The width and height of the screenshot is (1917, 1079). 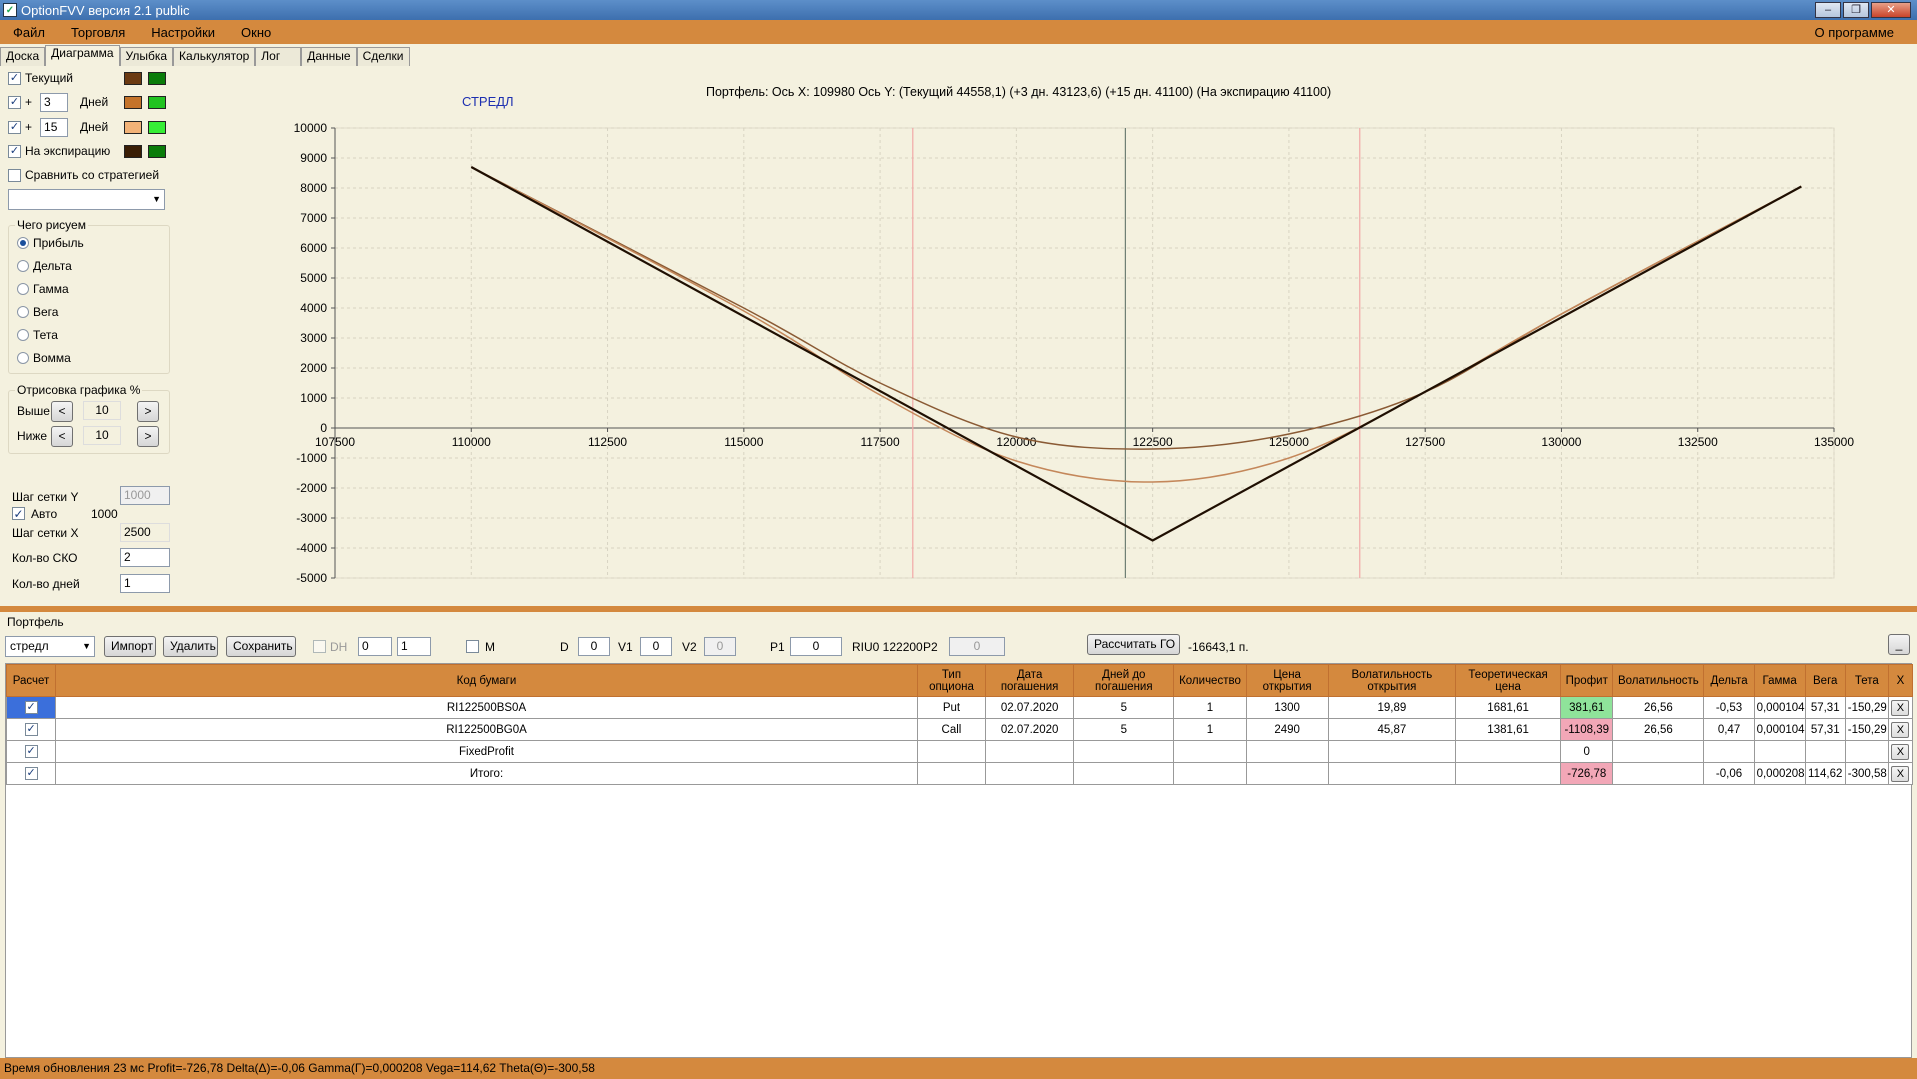 I want to click on tab-log: Лог, so click(x=278, y=56).